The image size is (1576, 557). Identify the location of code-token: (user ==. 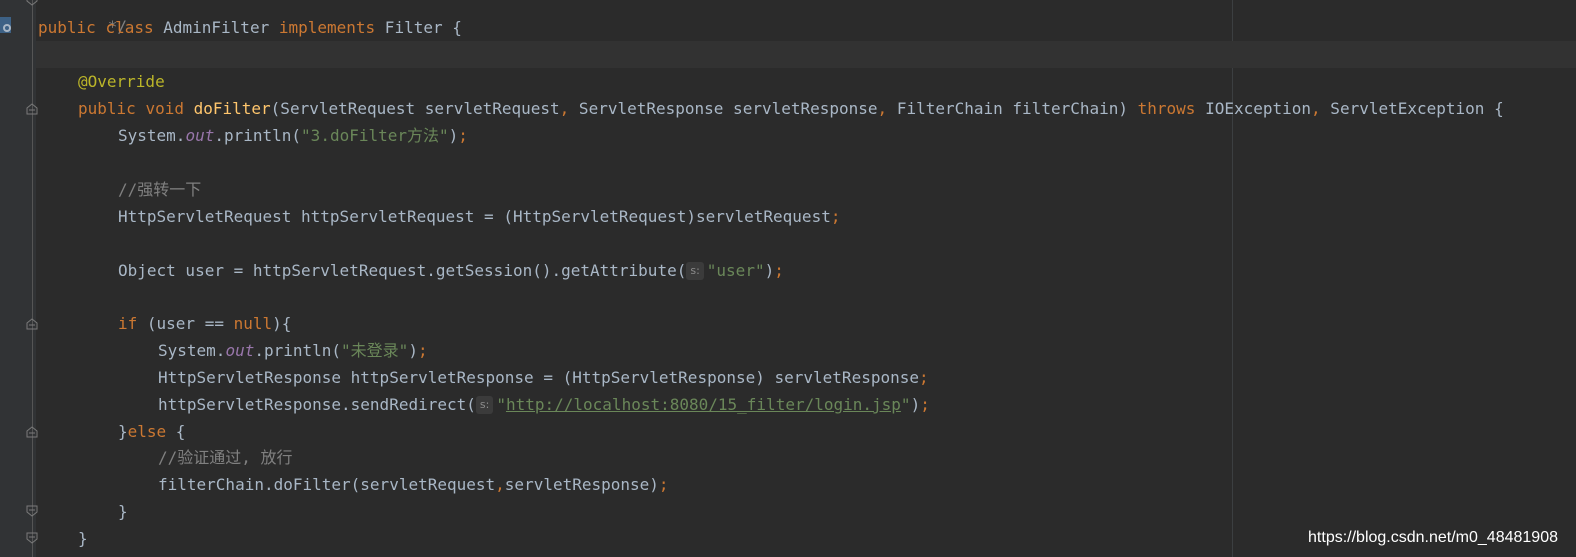
(185, 323).